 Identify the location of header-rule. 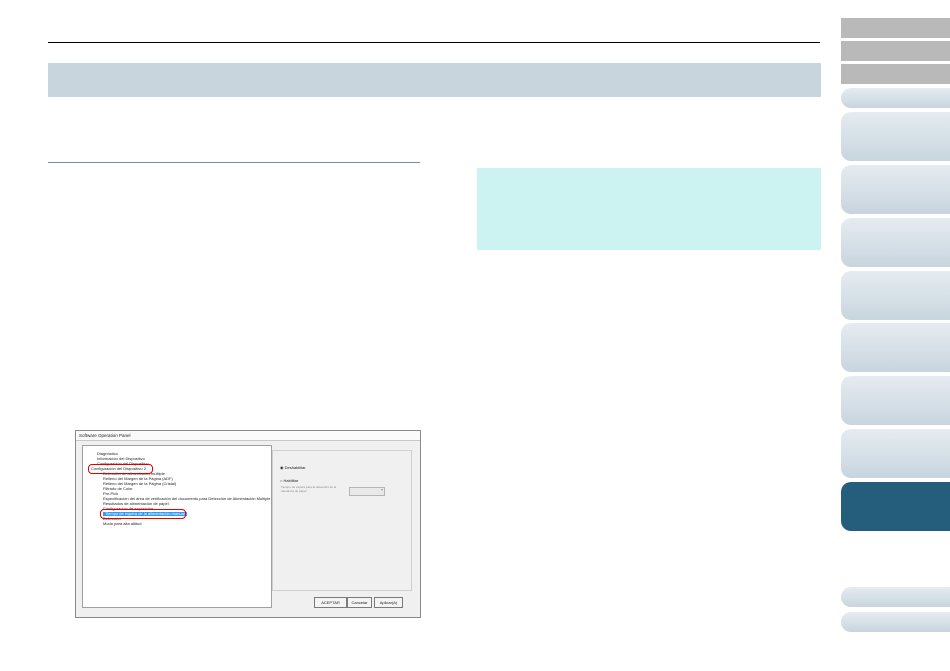
(434, 42).